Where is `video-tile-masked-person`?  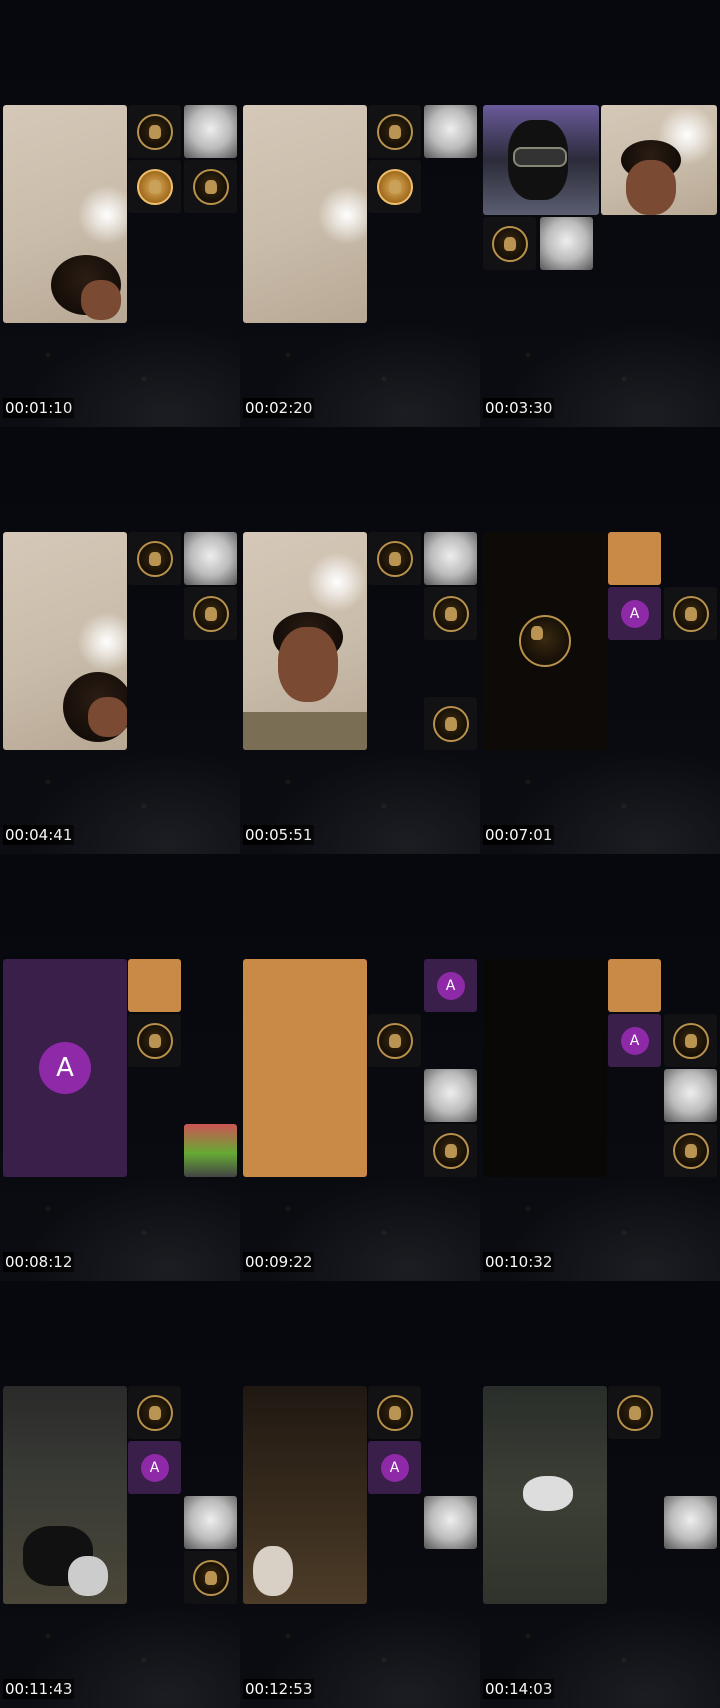 video-tile-masked-person is located at coordinates (541, 160).